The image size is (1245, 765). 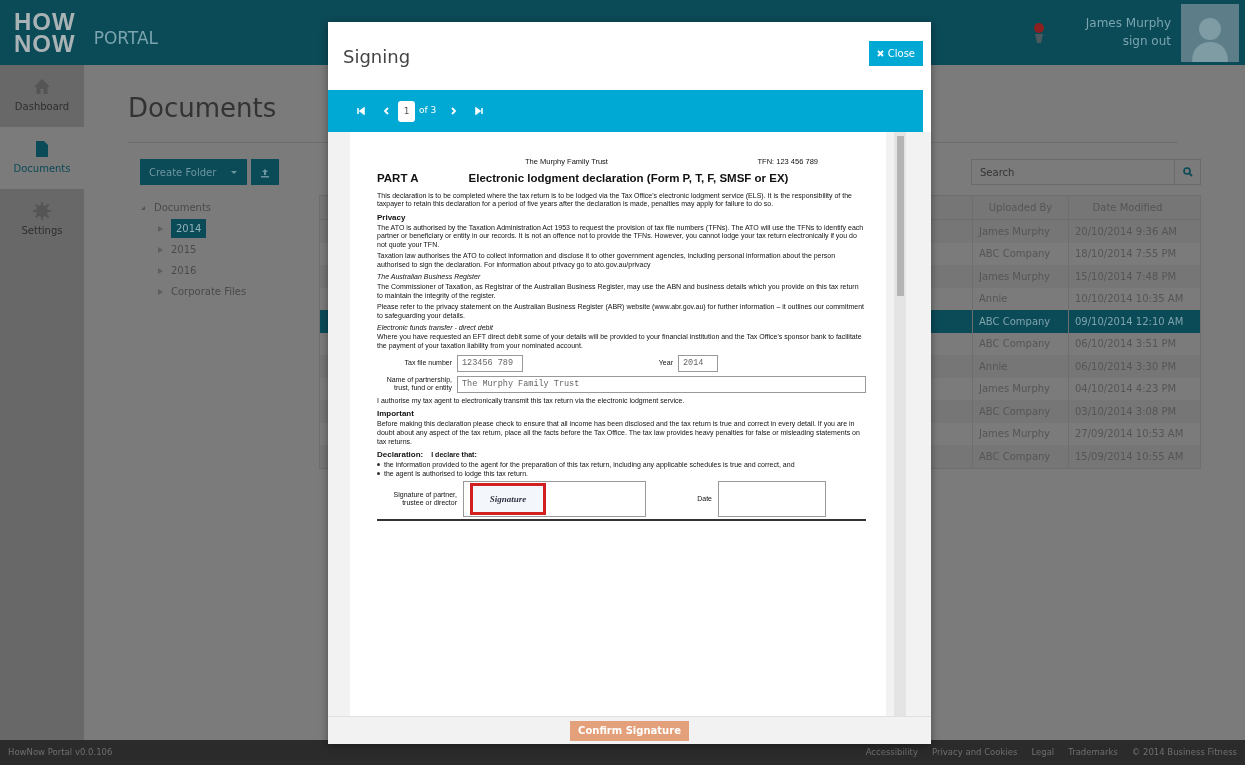 I want to click on page-number-field: 1, so click(x=406, y=111).